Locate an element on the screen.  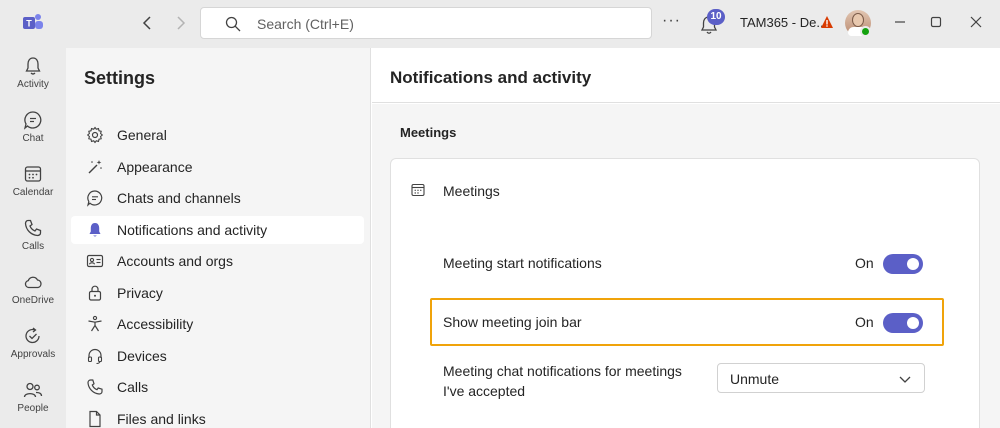
settings-item-accounts-and-orgs: Accounts and orgs is located at coordinates (217, 261).